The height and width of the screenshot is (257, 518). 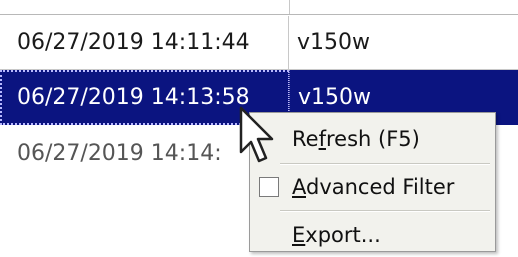 What do you see at coordinates (385, 211) in the screenshot?
I see `menu-separator` at bounding box center [385, 211].